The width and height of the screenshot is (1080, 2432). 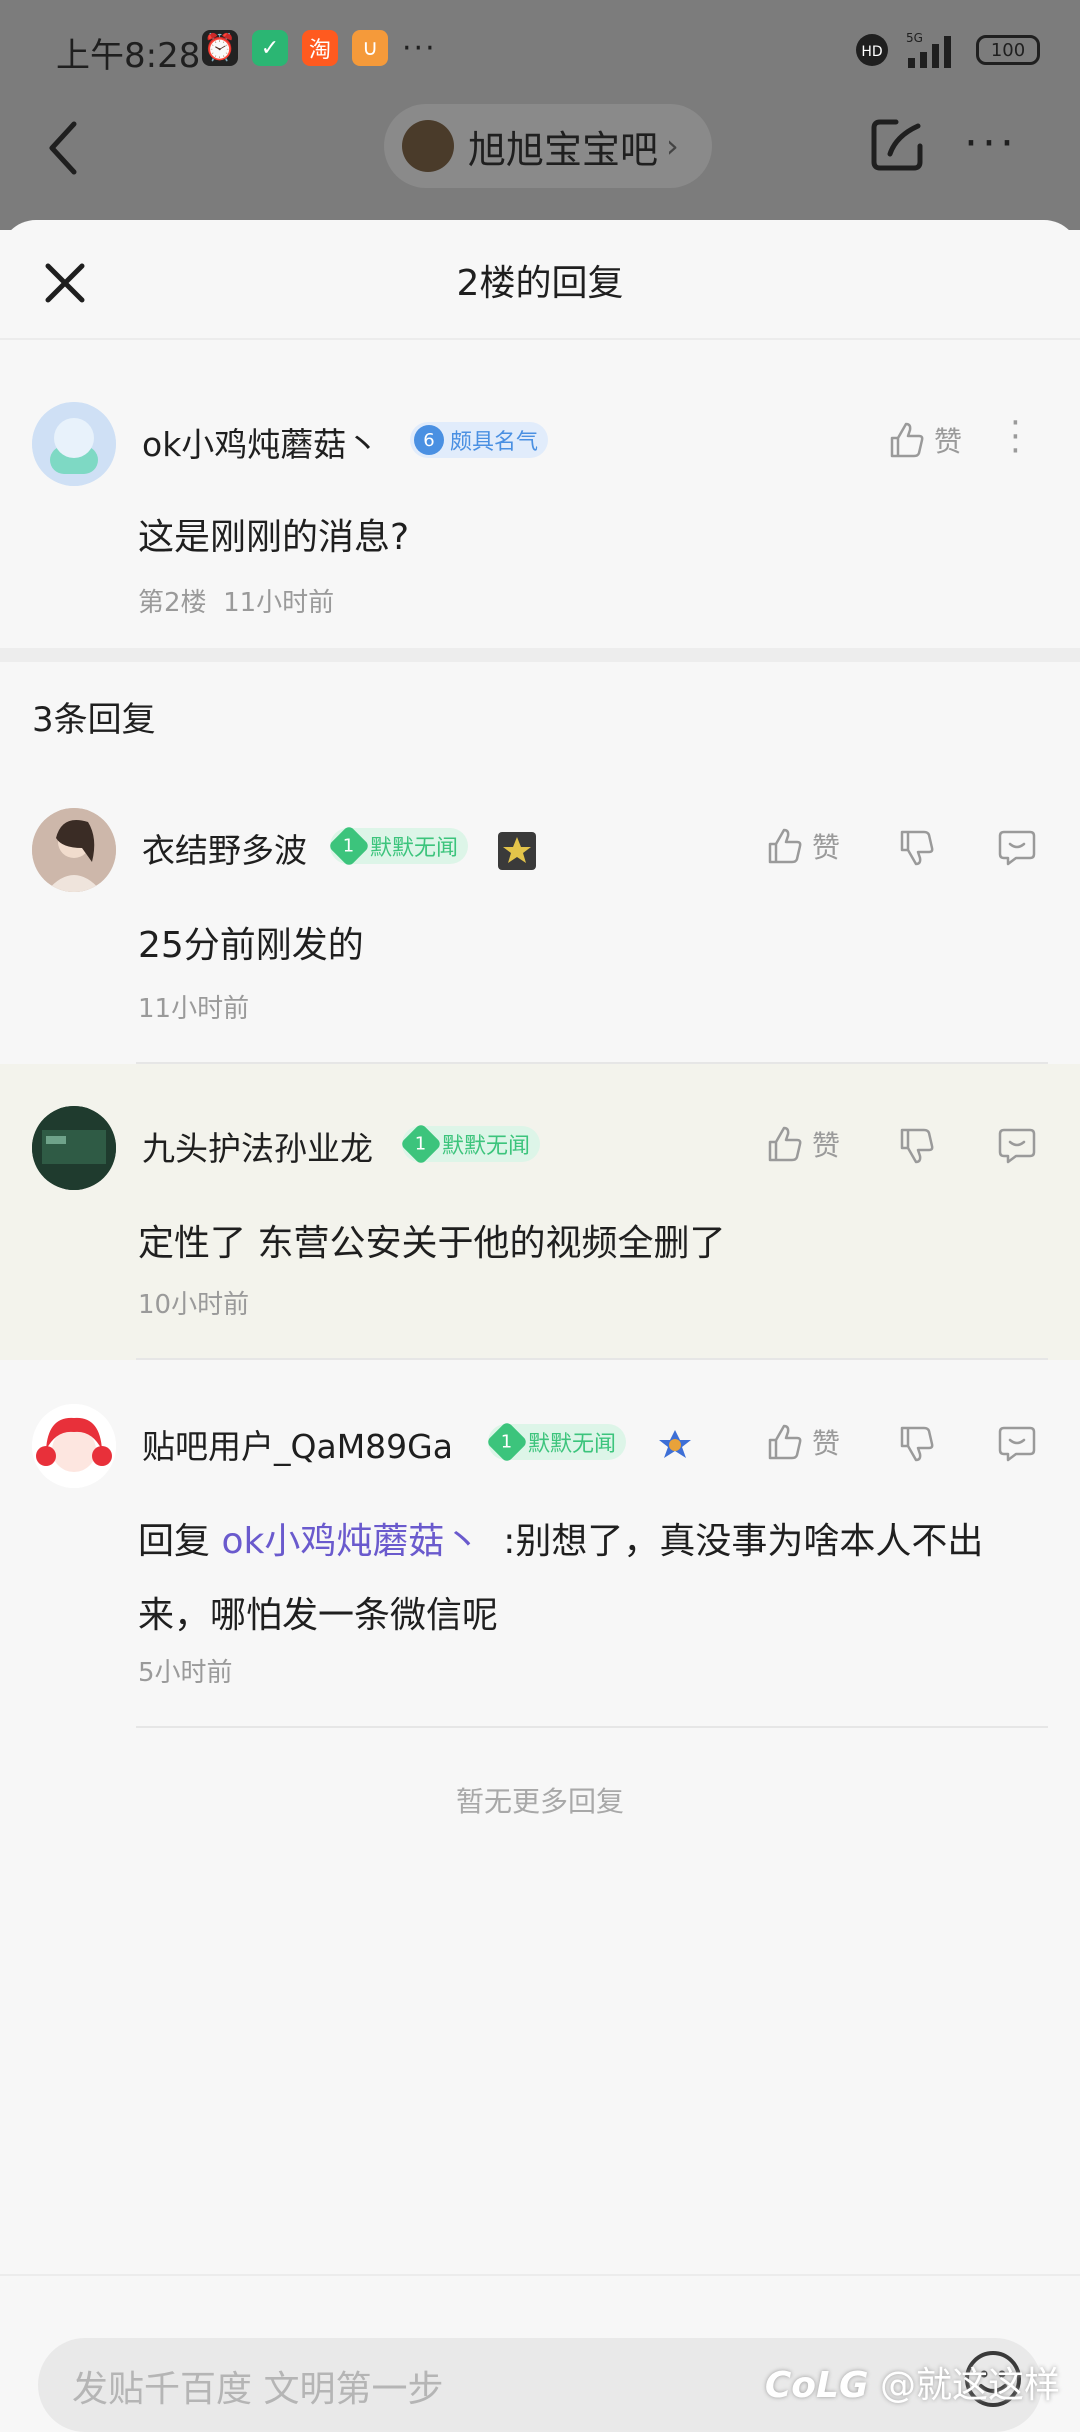 I want to click on reply-username: 贴吧用户_QaM89Ga, so click(x=297, y=1444).